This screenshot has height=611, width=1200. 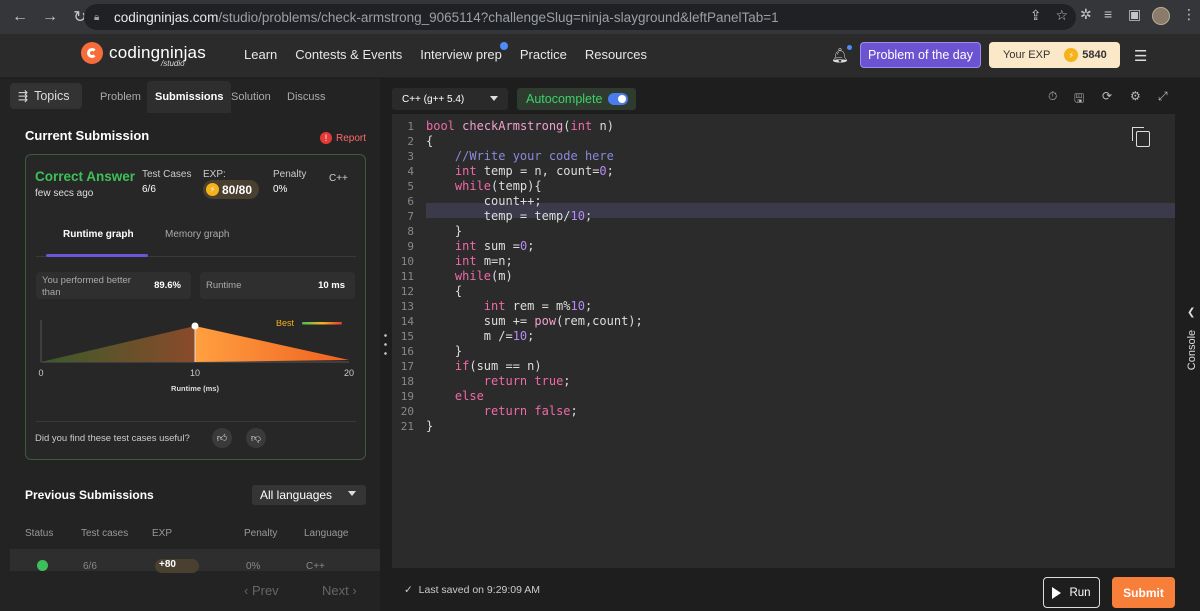 What do you see at coordinates (86, 286) in the screenshot?
I see `performance-label: You performed better than` at bounding box center [86, 286].